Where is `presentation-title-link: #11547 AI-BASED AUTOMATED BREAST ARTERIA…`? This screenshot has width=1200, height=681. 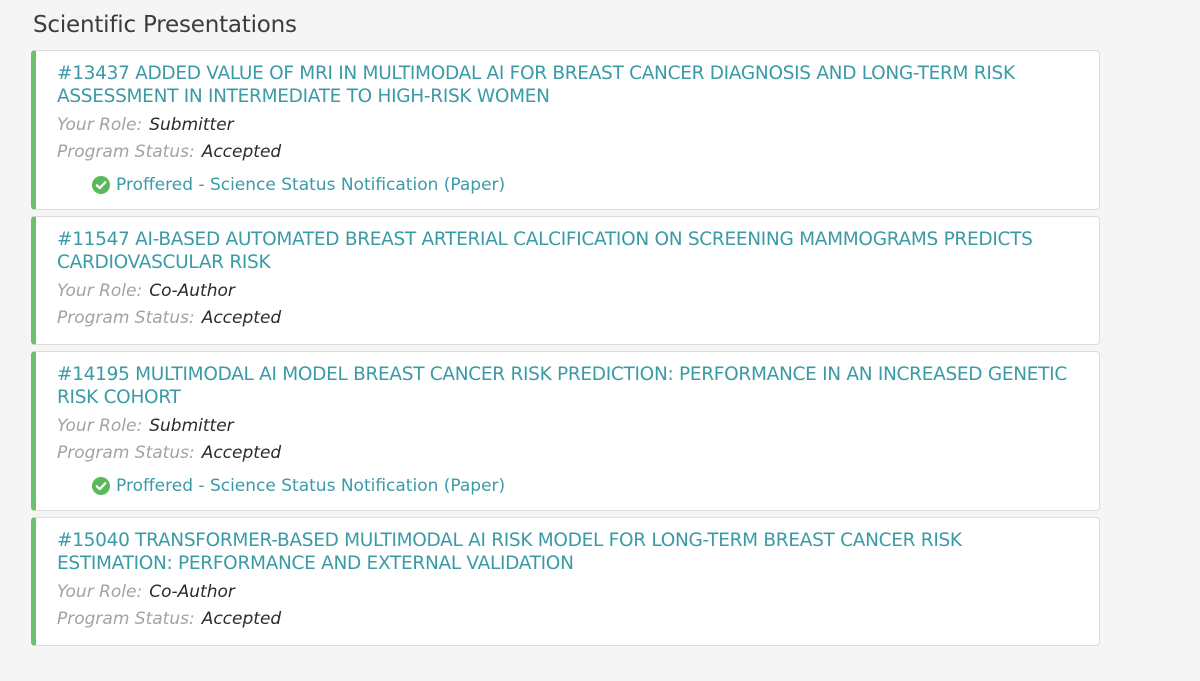 presentation-title-link: #11547 AI-BASED AUTOMATED BREAST ARTERIA… is located at coordinates (568, 251).